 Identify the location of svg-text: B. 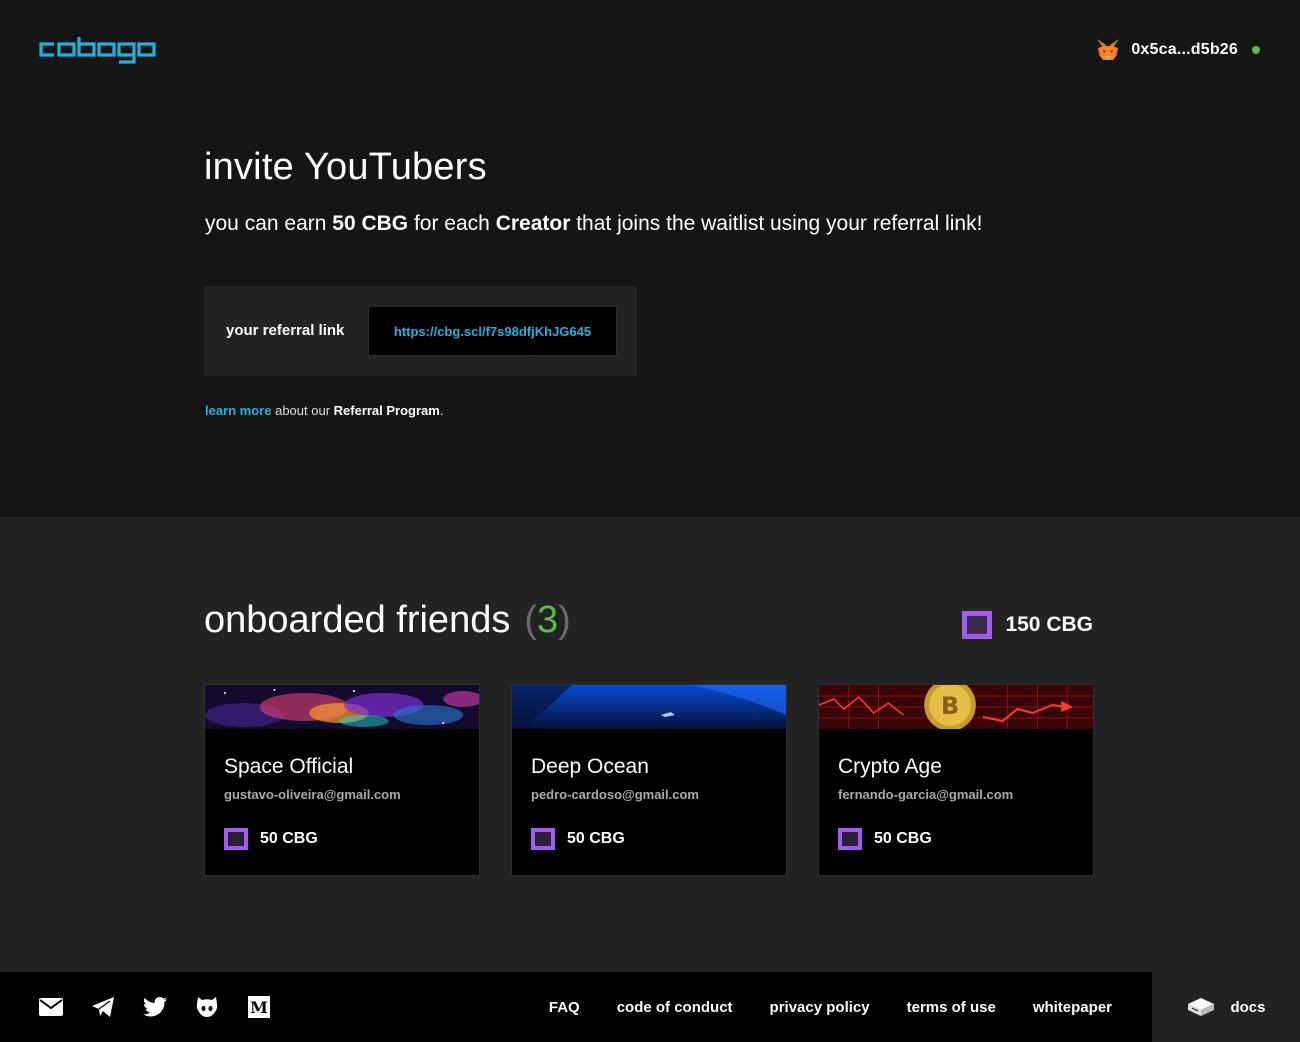
(950, 706).